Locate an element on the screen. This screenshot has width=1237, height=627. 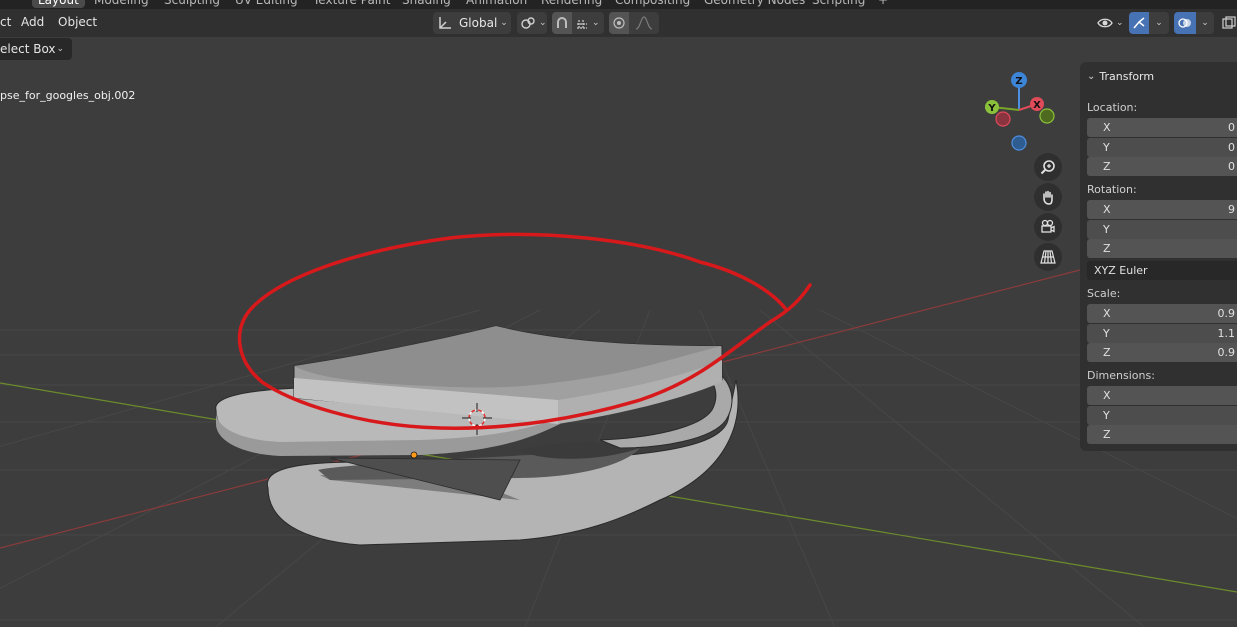
visibility-dropdown: ⌄ is located at coordinates (1109, 23).